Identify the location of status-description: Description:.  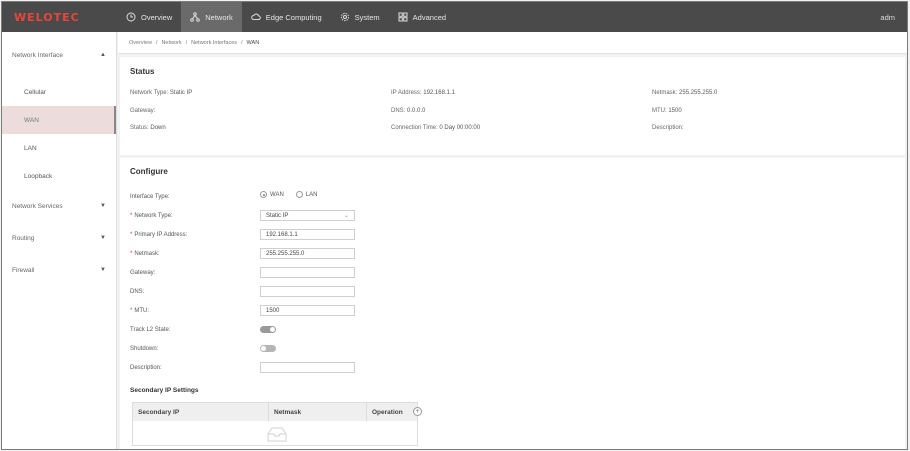
(668, 128).